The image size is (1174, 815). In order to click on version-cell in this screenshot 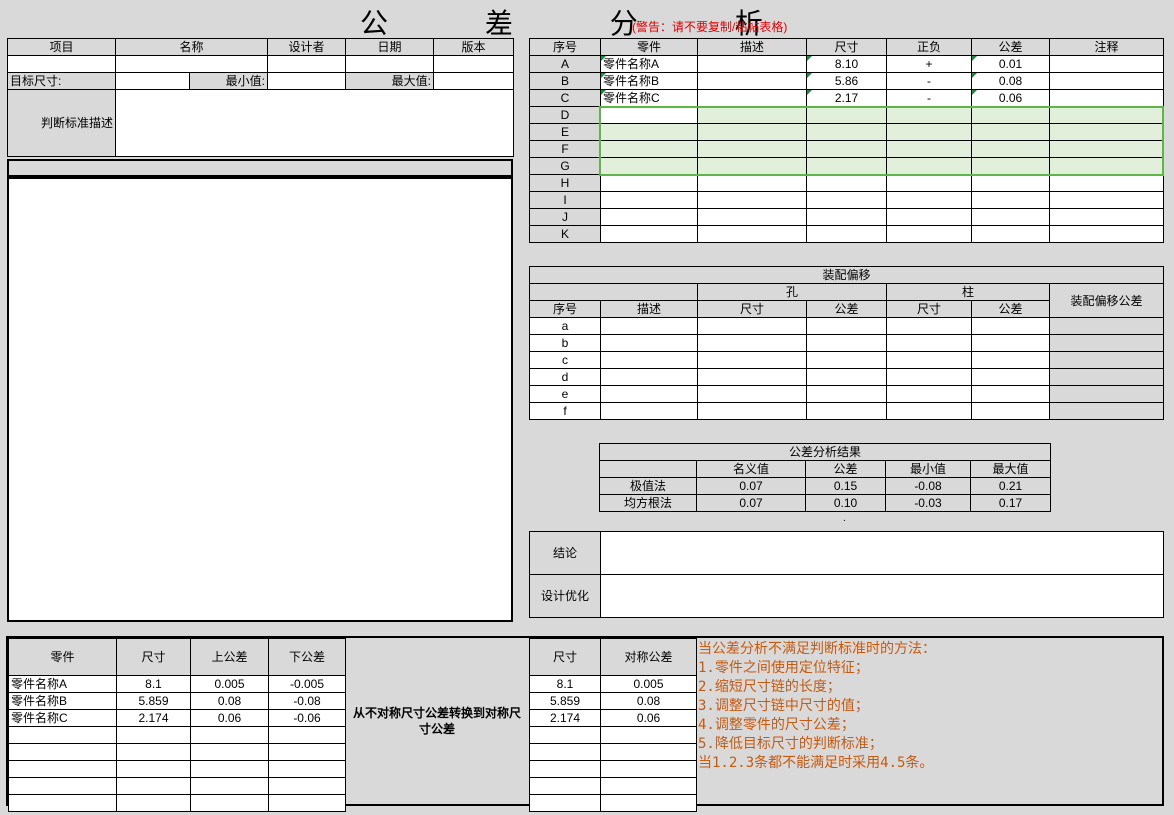, I will do `click(473, 64)`.